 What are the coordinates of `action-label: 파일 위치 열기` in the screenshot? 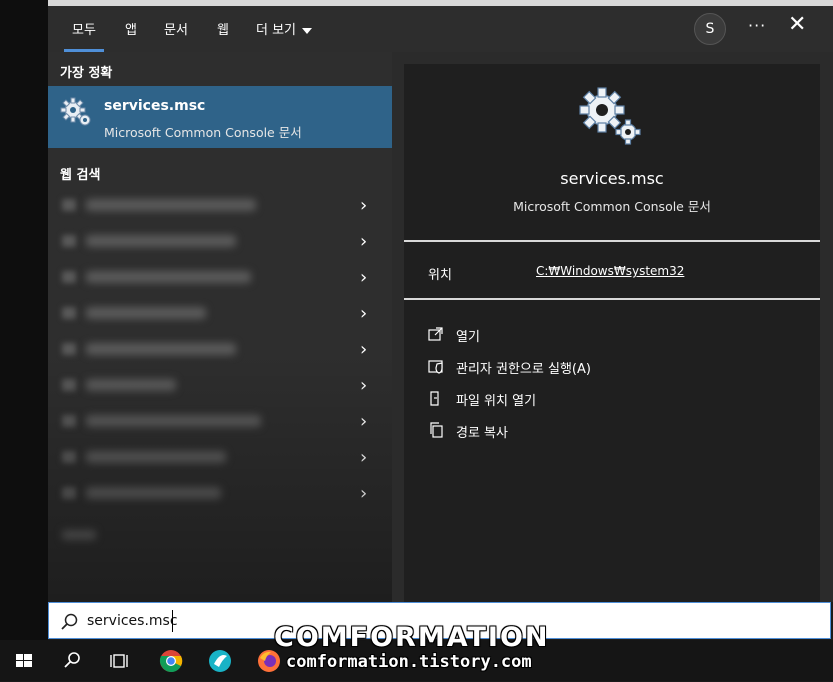 It's located at (496, 401).